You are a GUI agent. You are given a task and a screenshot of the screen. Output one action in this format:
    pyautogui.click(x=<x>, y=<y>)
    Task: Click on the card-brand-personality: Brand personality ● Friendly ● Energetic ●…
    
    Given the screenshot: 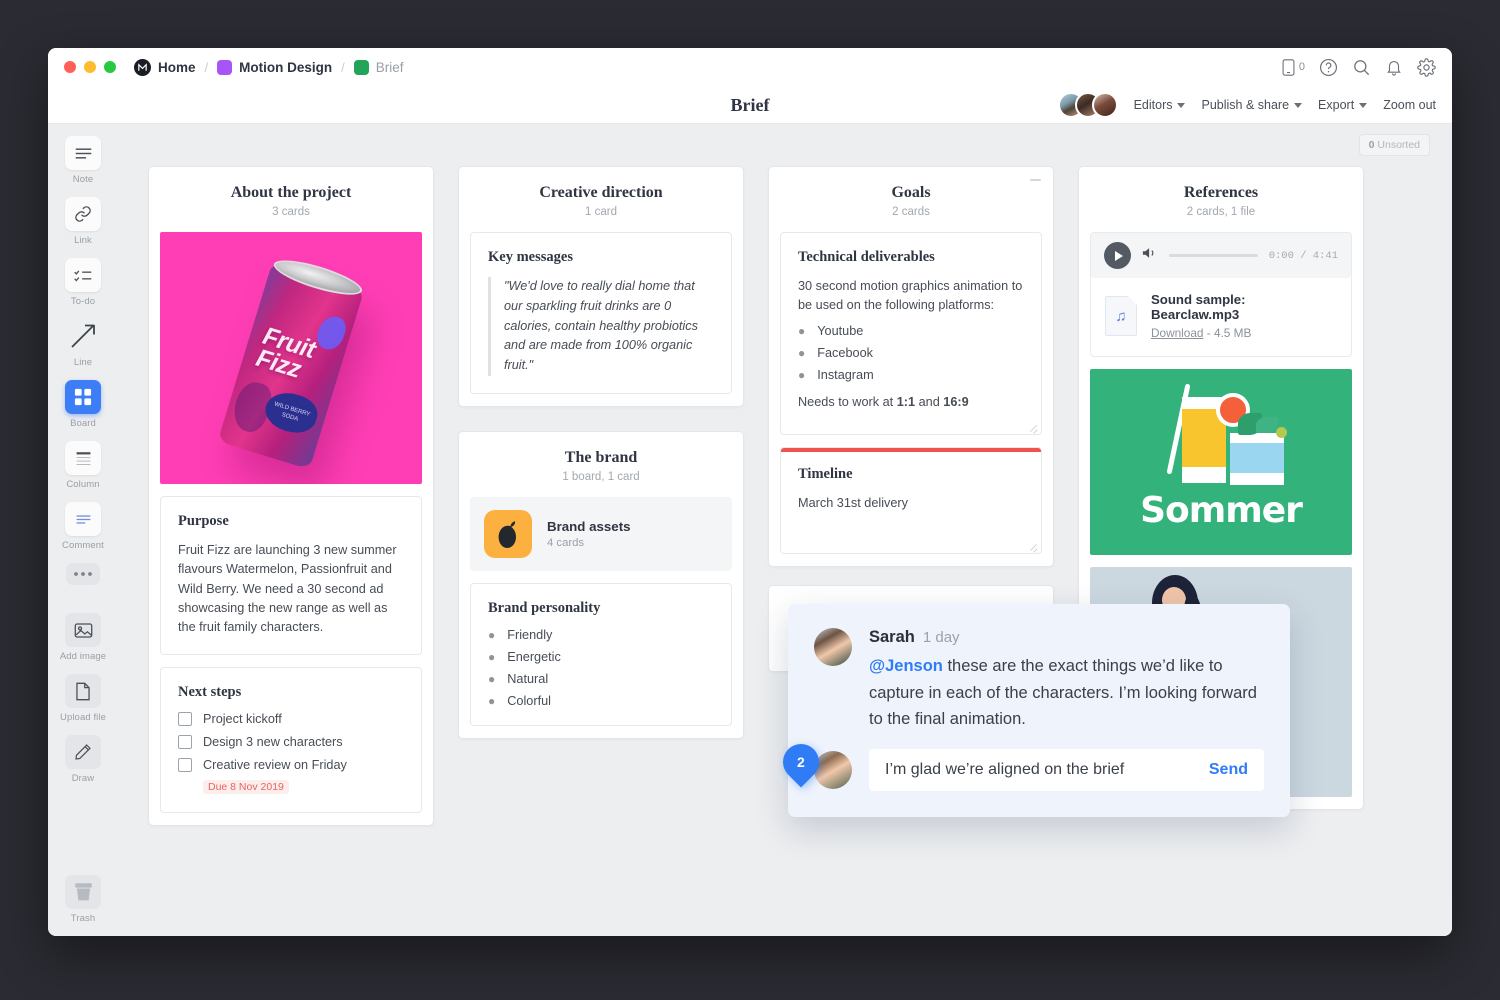 What is the action you would take?
    pyautogui.click(x=601, y=655)
    